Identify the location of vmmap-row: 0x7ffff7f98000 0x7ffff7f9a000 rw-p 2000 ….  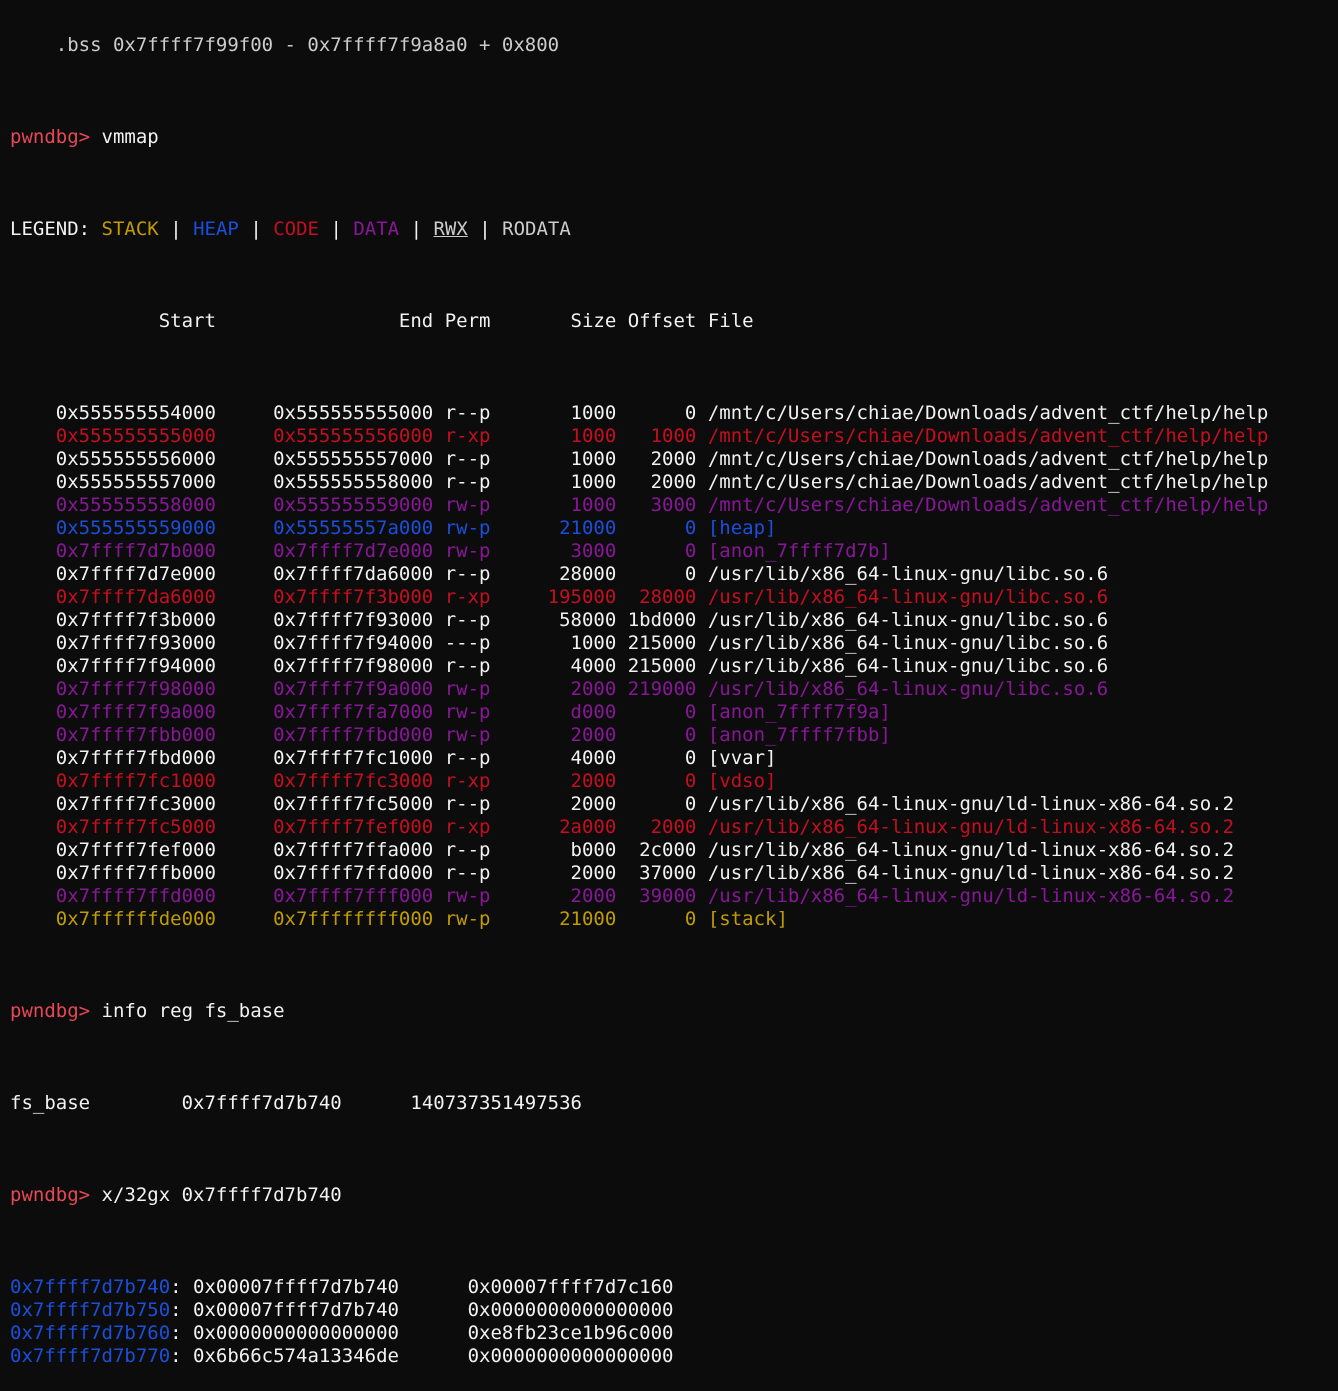
(670, 689).